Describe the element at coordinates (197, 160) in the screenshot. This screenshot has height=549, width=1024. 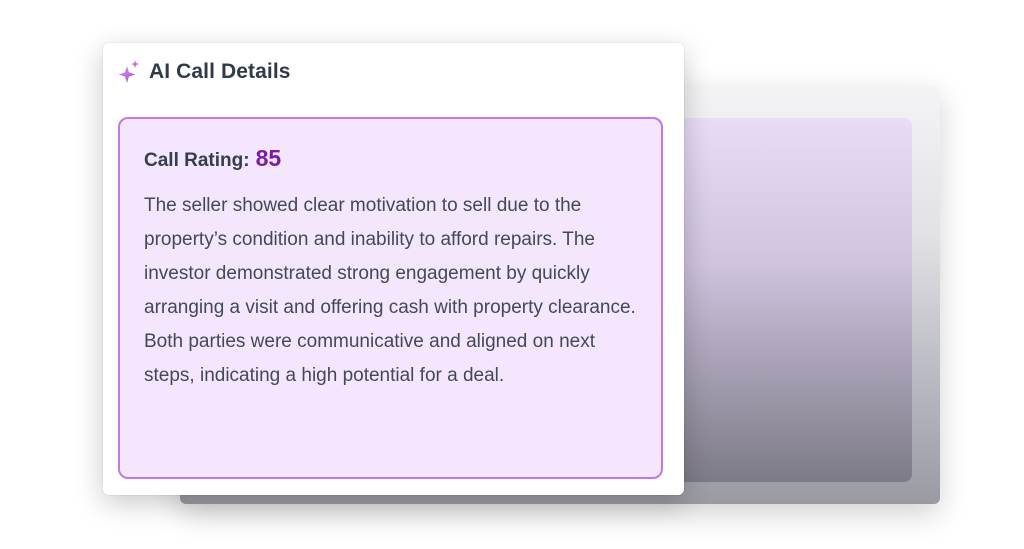
I see `call-rating-label: Call Rating:` at that location.